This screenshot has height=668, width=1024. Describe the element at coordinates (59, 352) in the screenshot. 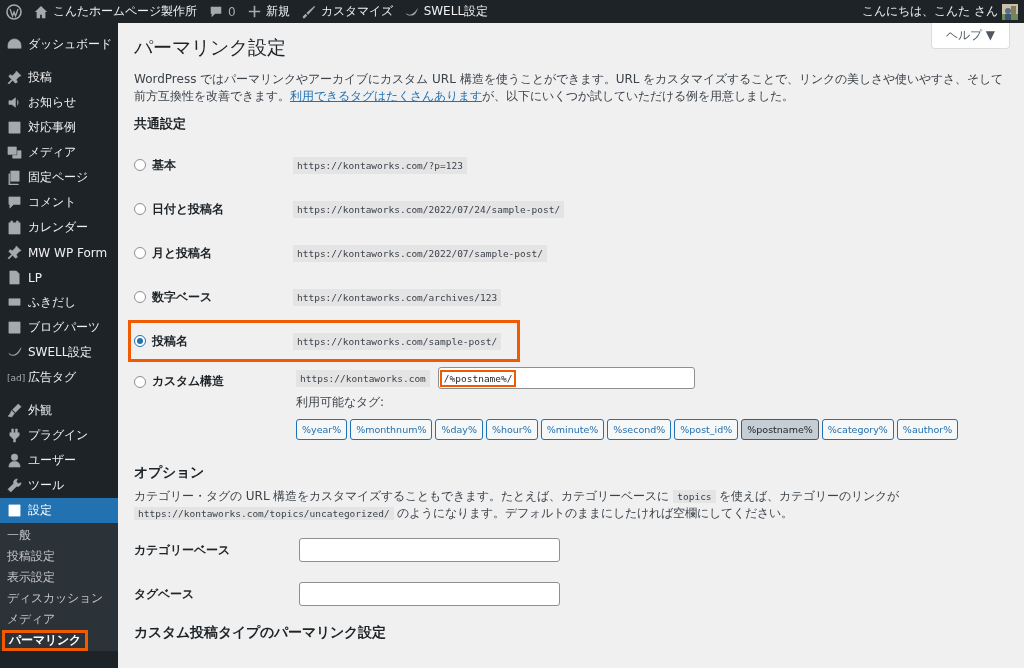

I see `sidebar-item: SWELL設定` at that location.